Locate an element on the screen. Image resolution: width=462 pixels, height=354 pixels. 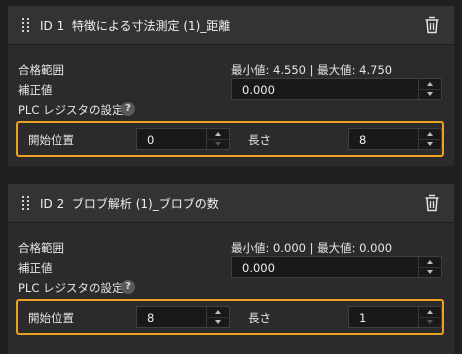
panel-title: ID 1 特徴による寸法測定 (1)_距離 is located at coordinates (135, 25).